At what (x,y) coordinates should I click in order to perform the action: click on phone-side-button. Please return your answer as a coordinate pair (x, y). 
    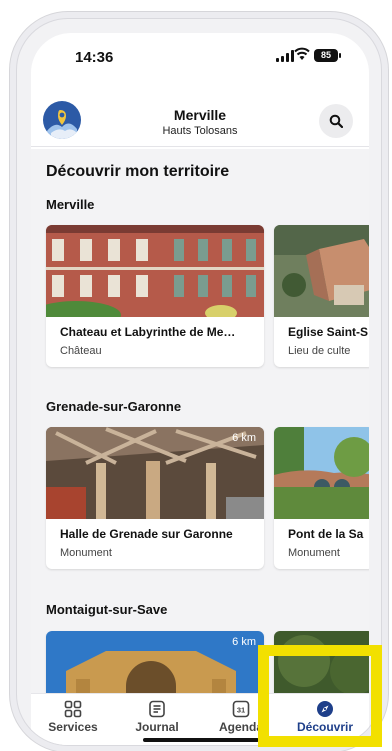
    Looking at the image, I should click on (384, 265).